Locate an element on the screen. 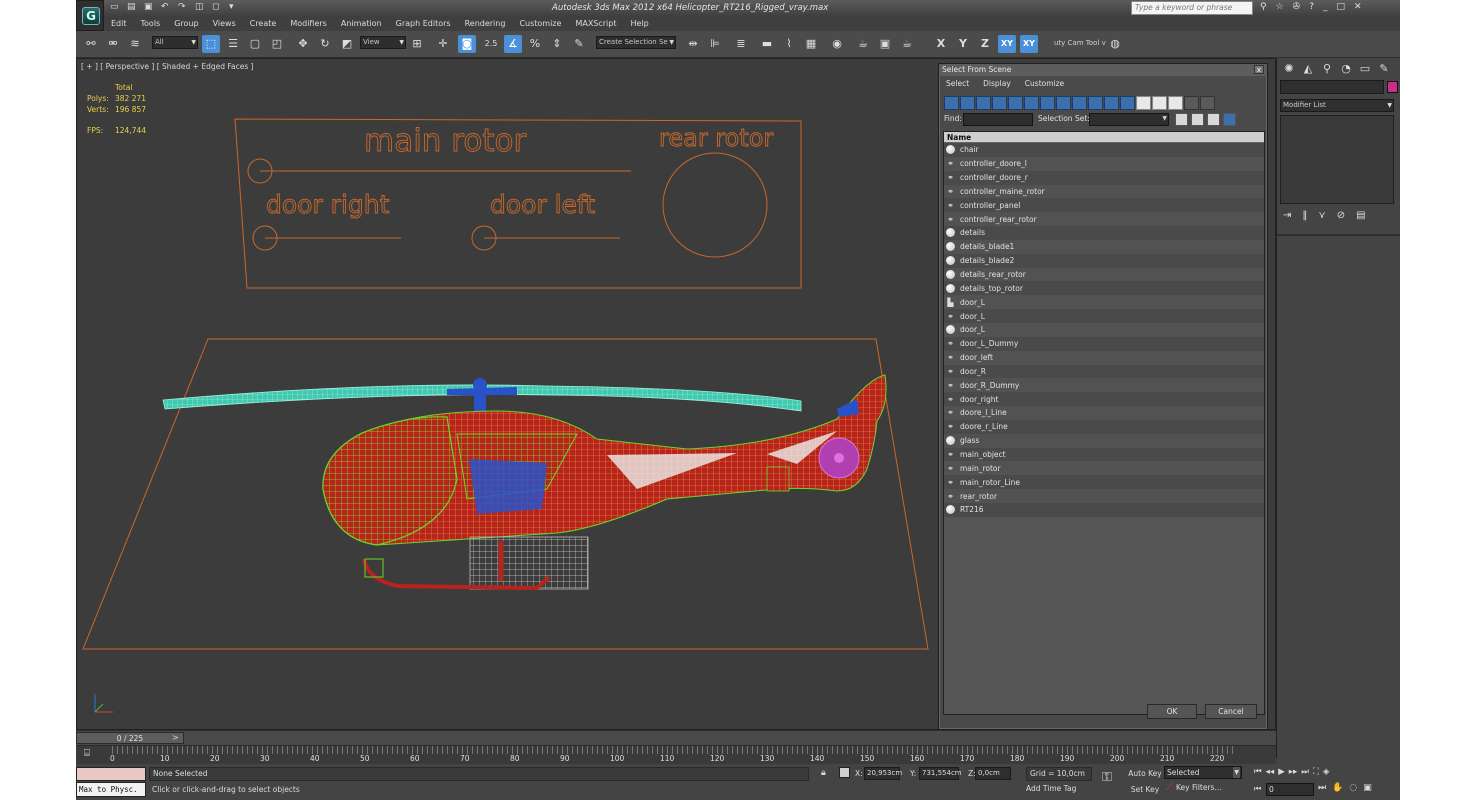 This screenshot has height=800, width=1480. search-input: Type a keyword or phrase is located at coordinates (1192, 8).